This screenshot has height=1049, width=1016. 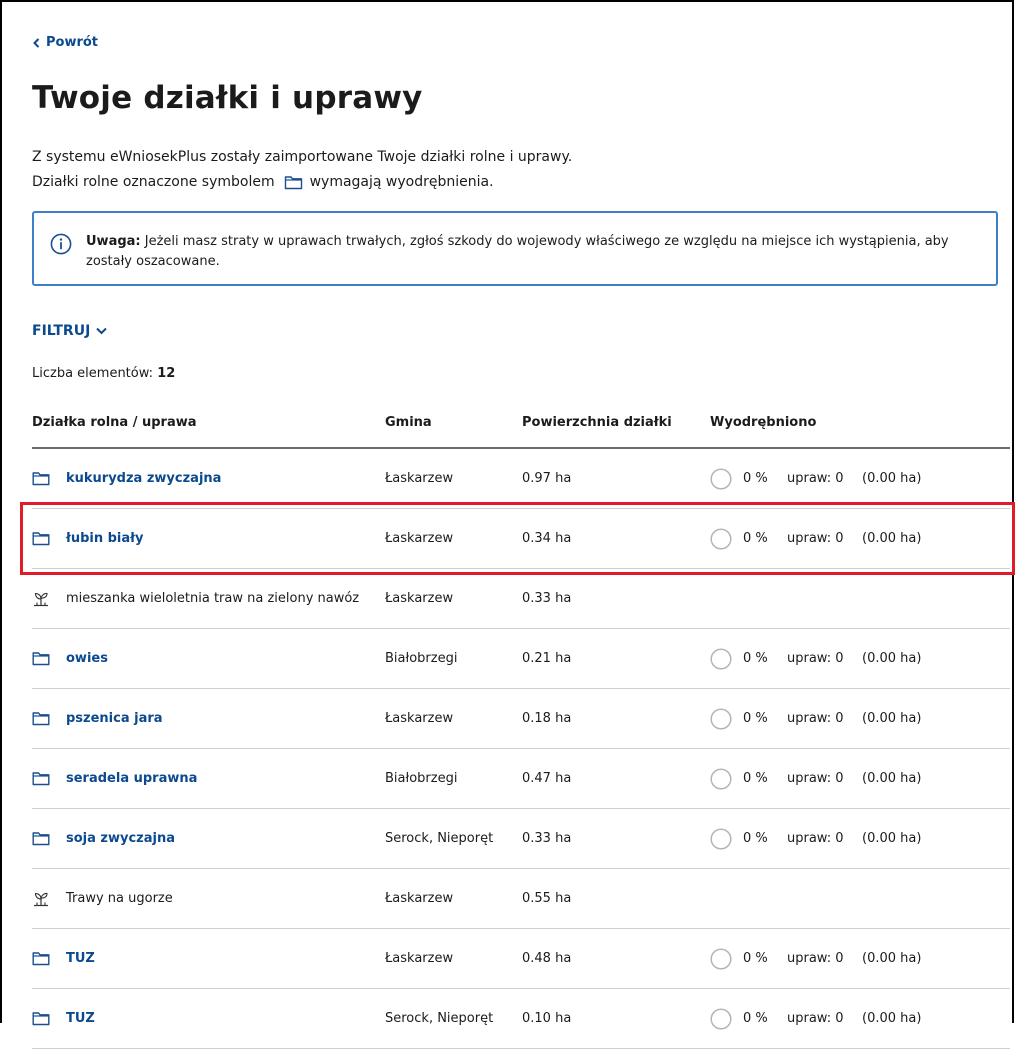 What do you see at coordinates (104, 538) in the screenshot?
I see `row-name-link: łubin biały` at bounding box center [104, 538].